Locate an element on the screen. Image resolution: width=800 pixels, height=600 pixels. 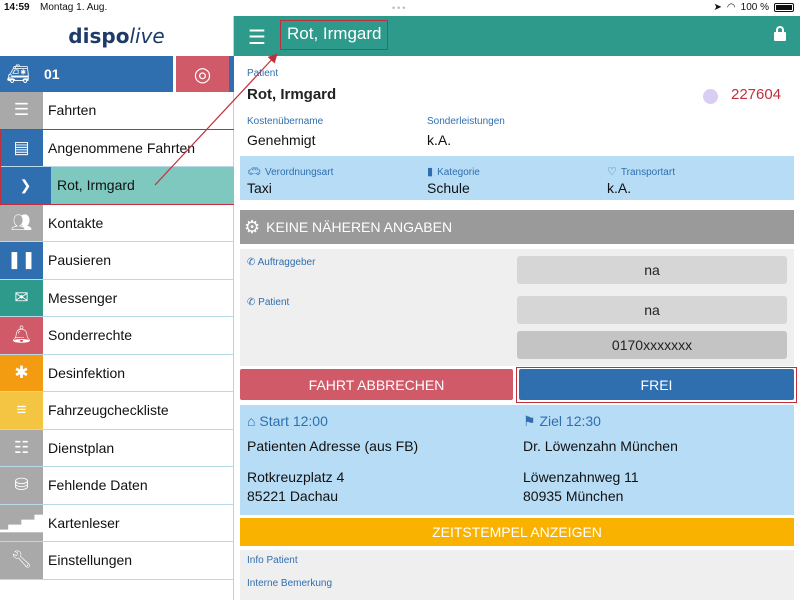
ambulance-icon: 🚑︎ is located at coordinates (18, 73).